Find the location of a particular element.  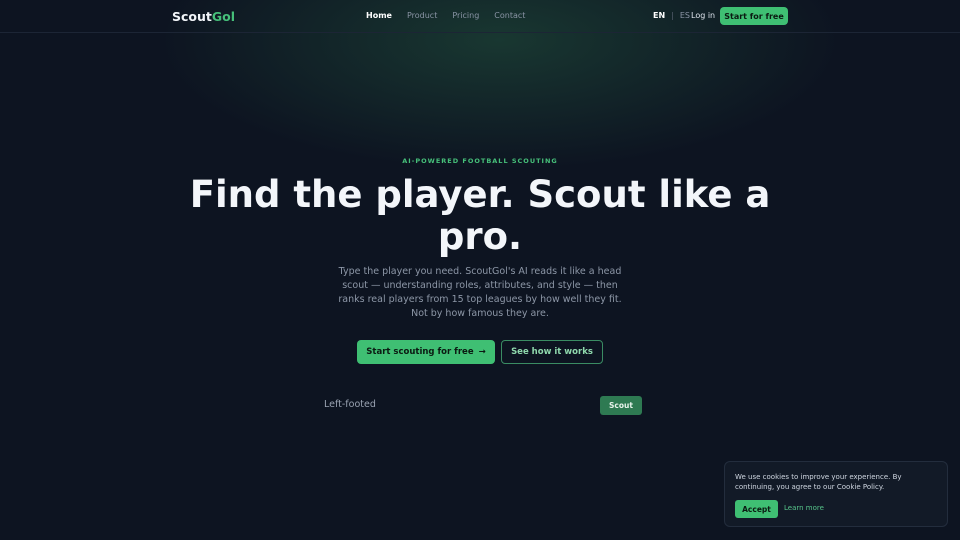

arrow-right-icon: → is located at coordinates (482, 352).